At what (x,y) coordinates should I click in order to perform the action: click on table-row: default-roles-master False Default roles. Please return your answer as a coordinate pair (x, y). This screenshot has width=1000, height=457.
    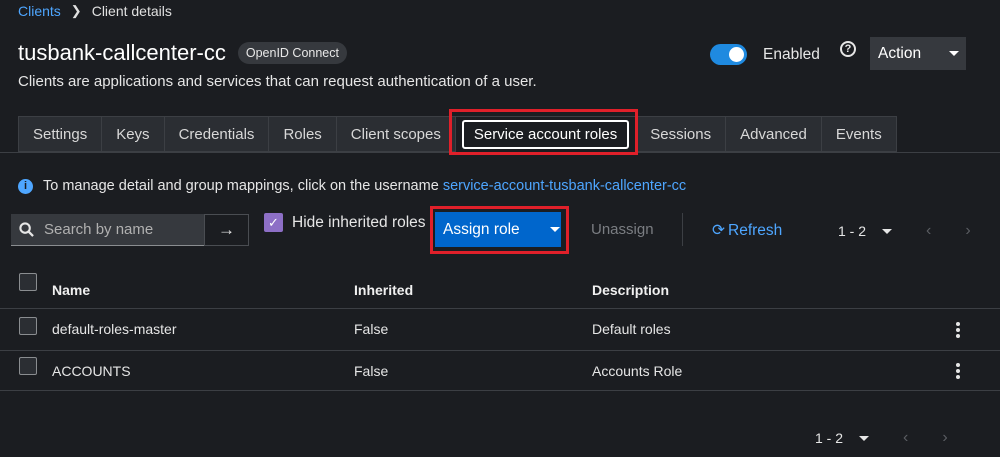
    Looking at the image, I should click on (500, 330).